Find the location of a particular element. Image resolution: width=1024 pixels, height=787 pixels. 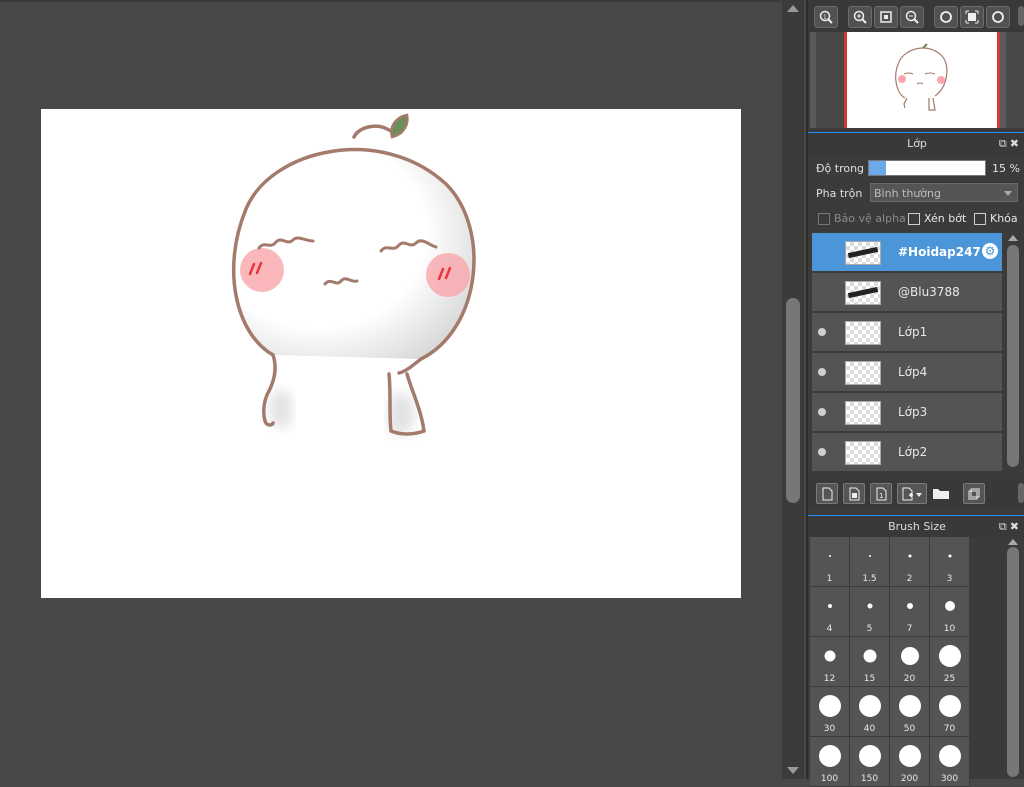

chevron-down-icon is located at coordinates (1008, 193).